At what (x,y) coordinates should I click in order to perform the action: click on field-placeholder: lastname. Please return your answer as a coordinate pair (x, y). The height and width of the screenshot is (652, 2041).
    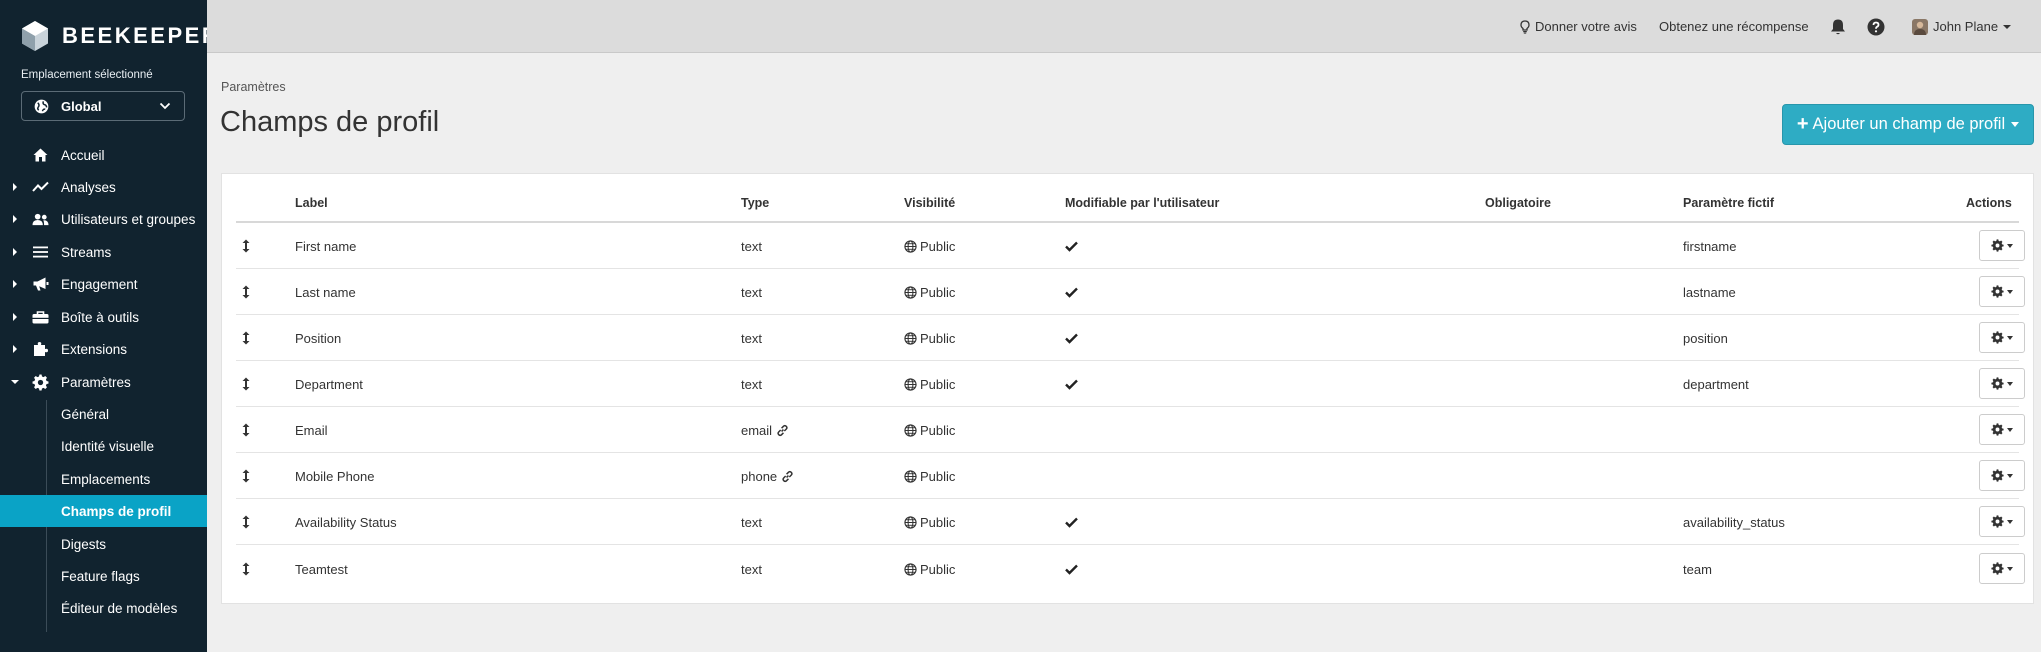
    Looking at the image, I should click on (1709, 292).